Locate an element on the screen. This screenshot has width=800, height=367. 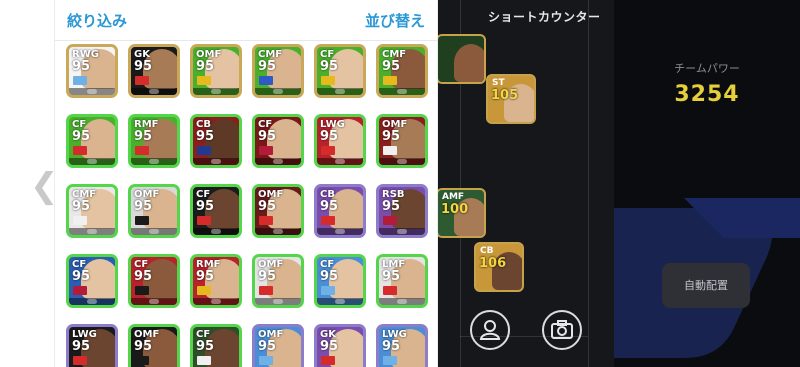
formation-title: ショートカウンター is located at coordinates (544, 17).